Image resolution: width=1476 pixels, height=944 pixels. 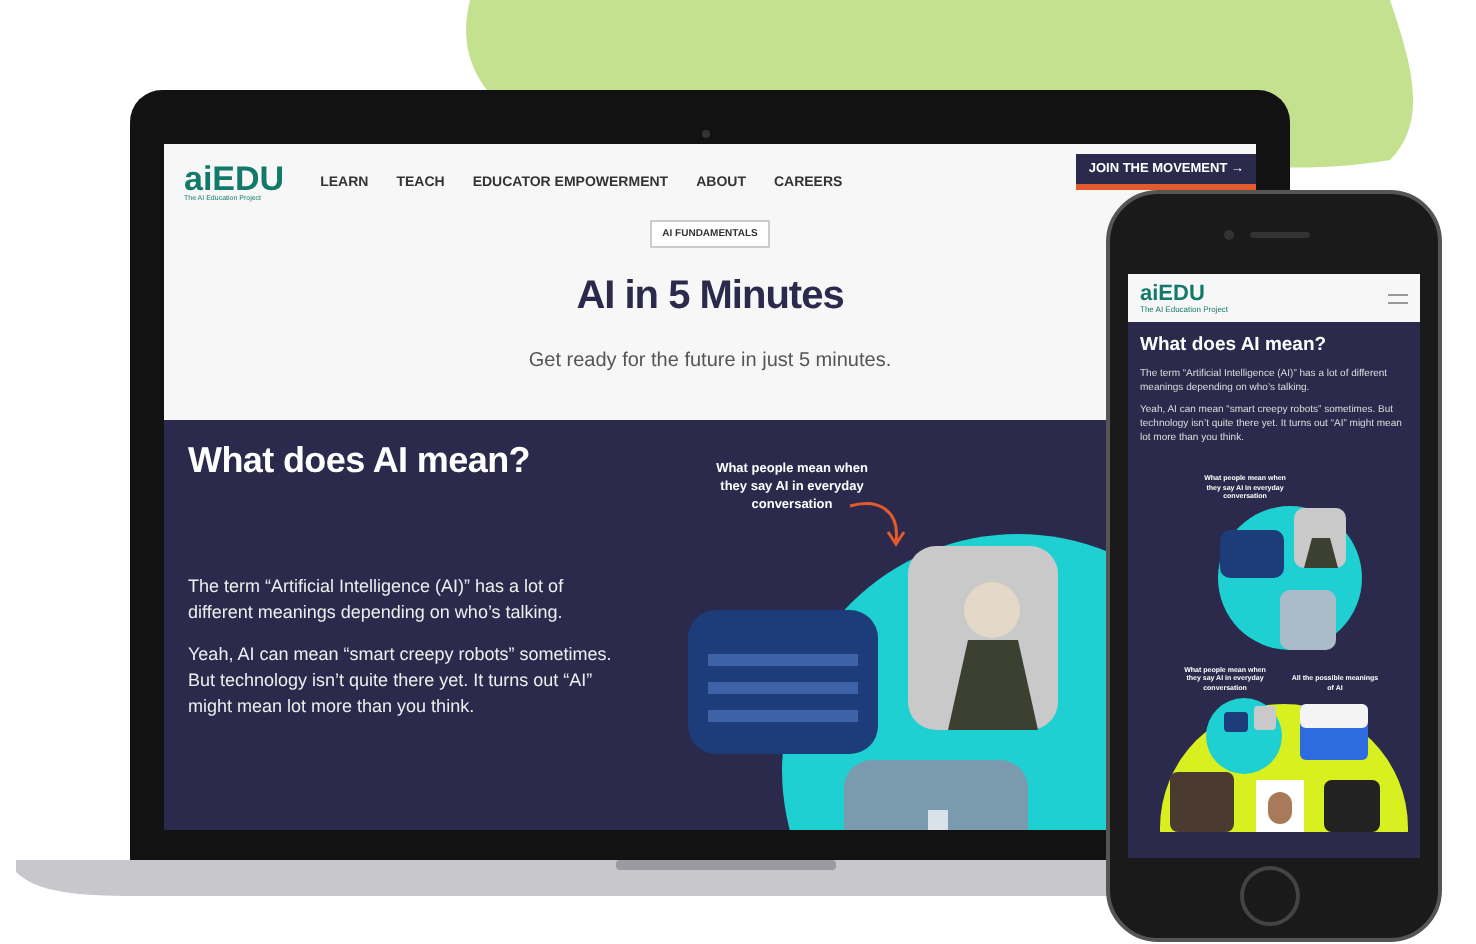 I want to click on paragraph: The term “Artificial Intelligence (AI)” has a lot of different meanings depending on who’s talking., so click(x=377, y=600).